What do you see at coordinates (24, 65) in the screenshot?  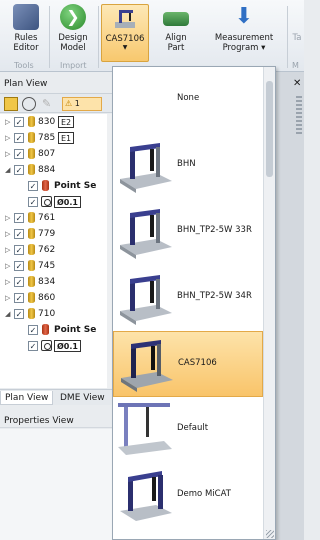 I see `group-label-tools: Tools` at bounding box center [24, 65].